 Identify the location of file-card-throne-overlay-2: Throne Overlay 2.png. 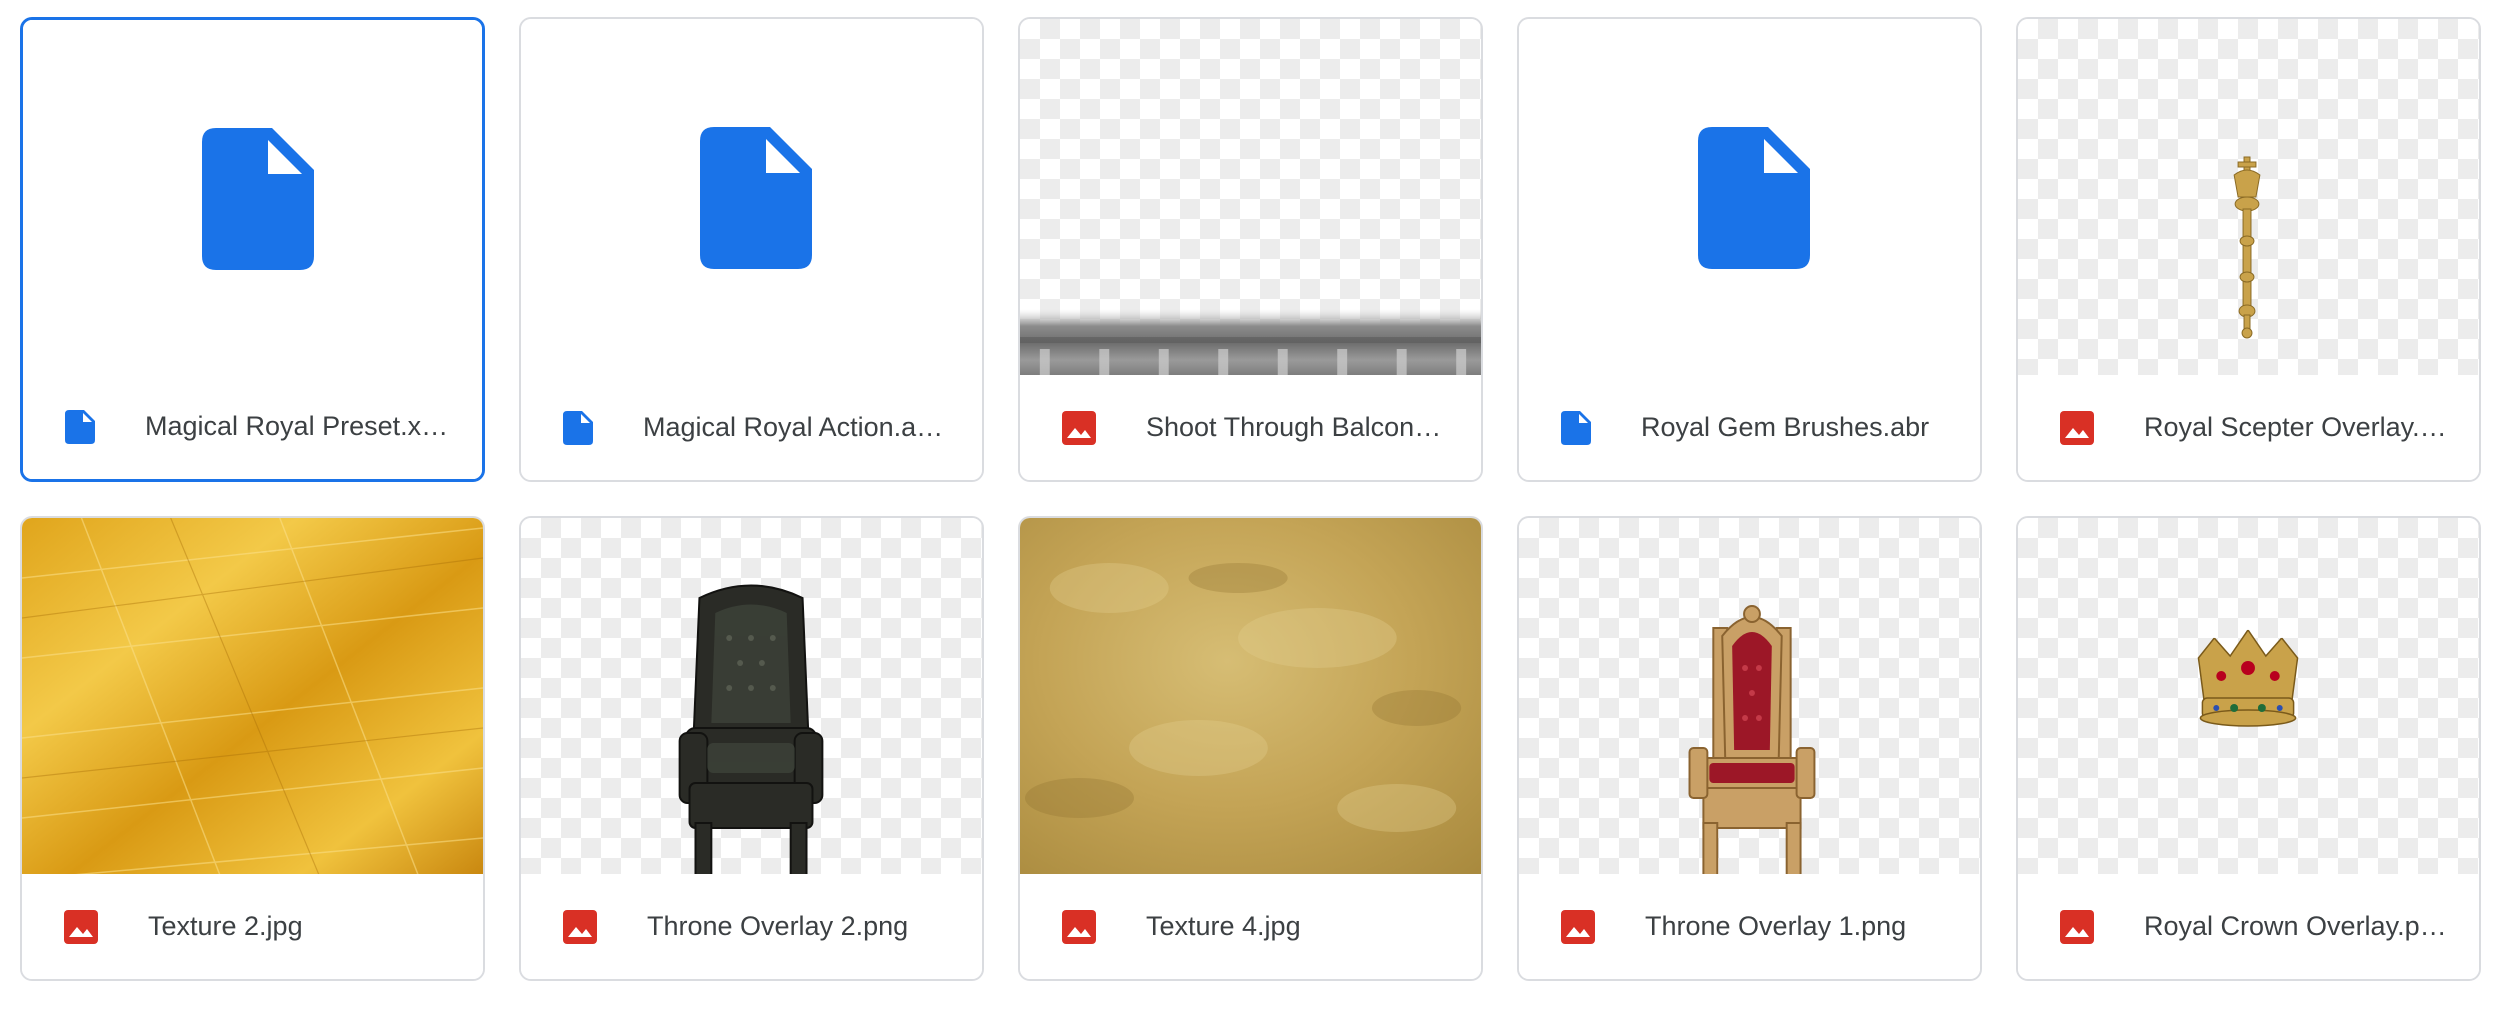
(751, 748).